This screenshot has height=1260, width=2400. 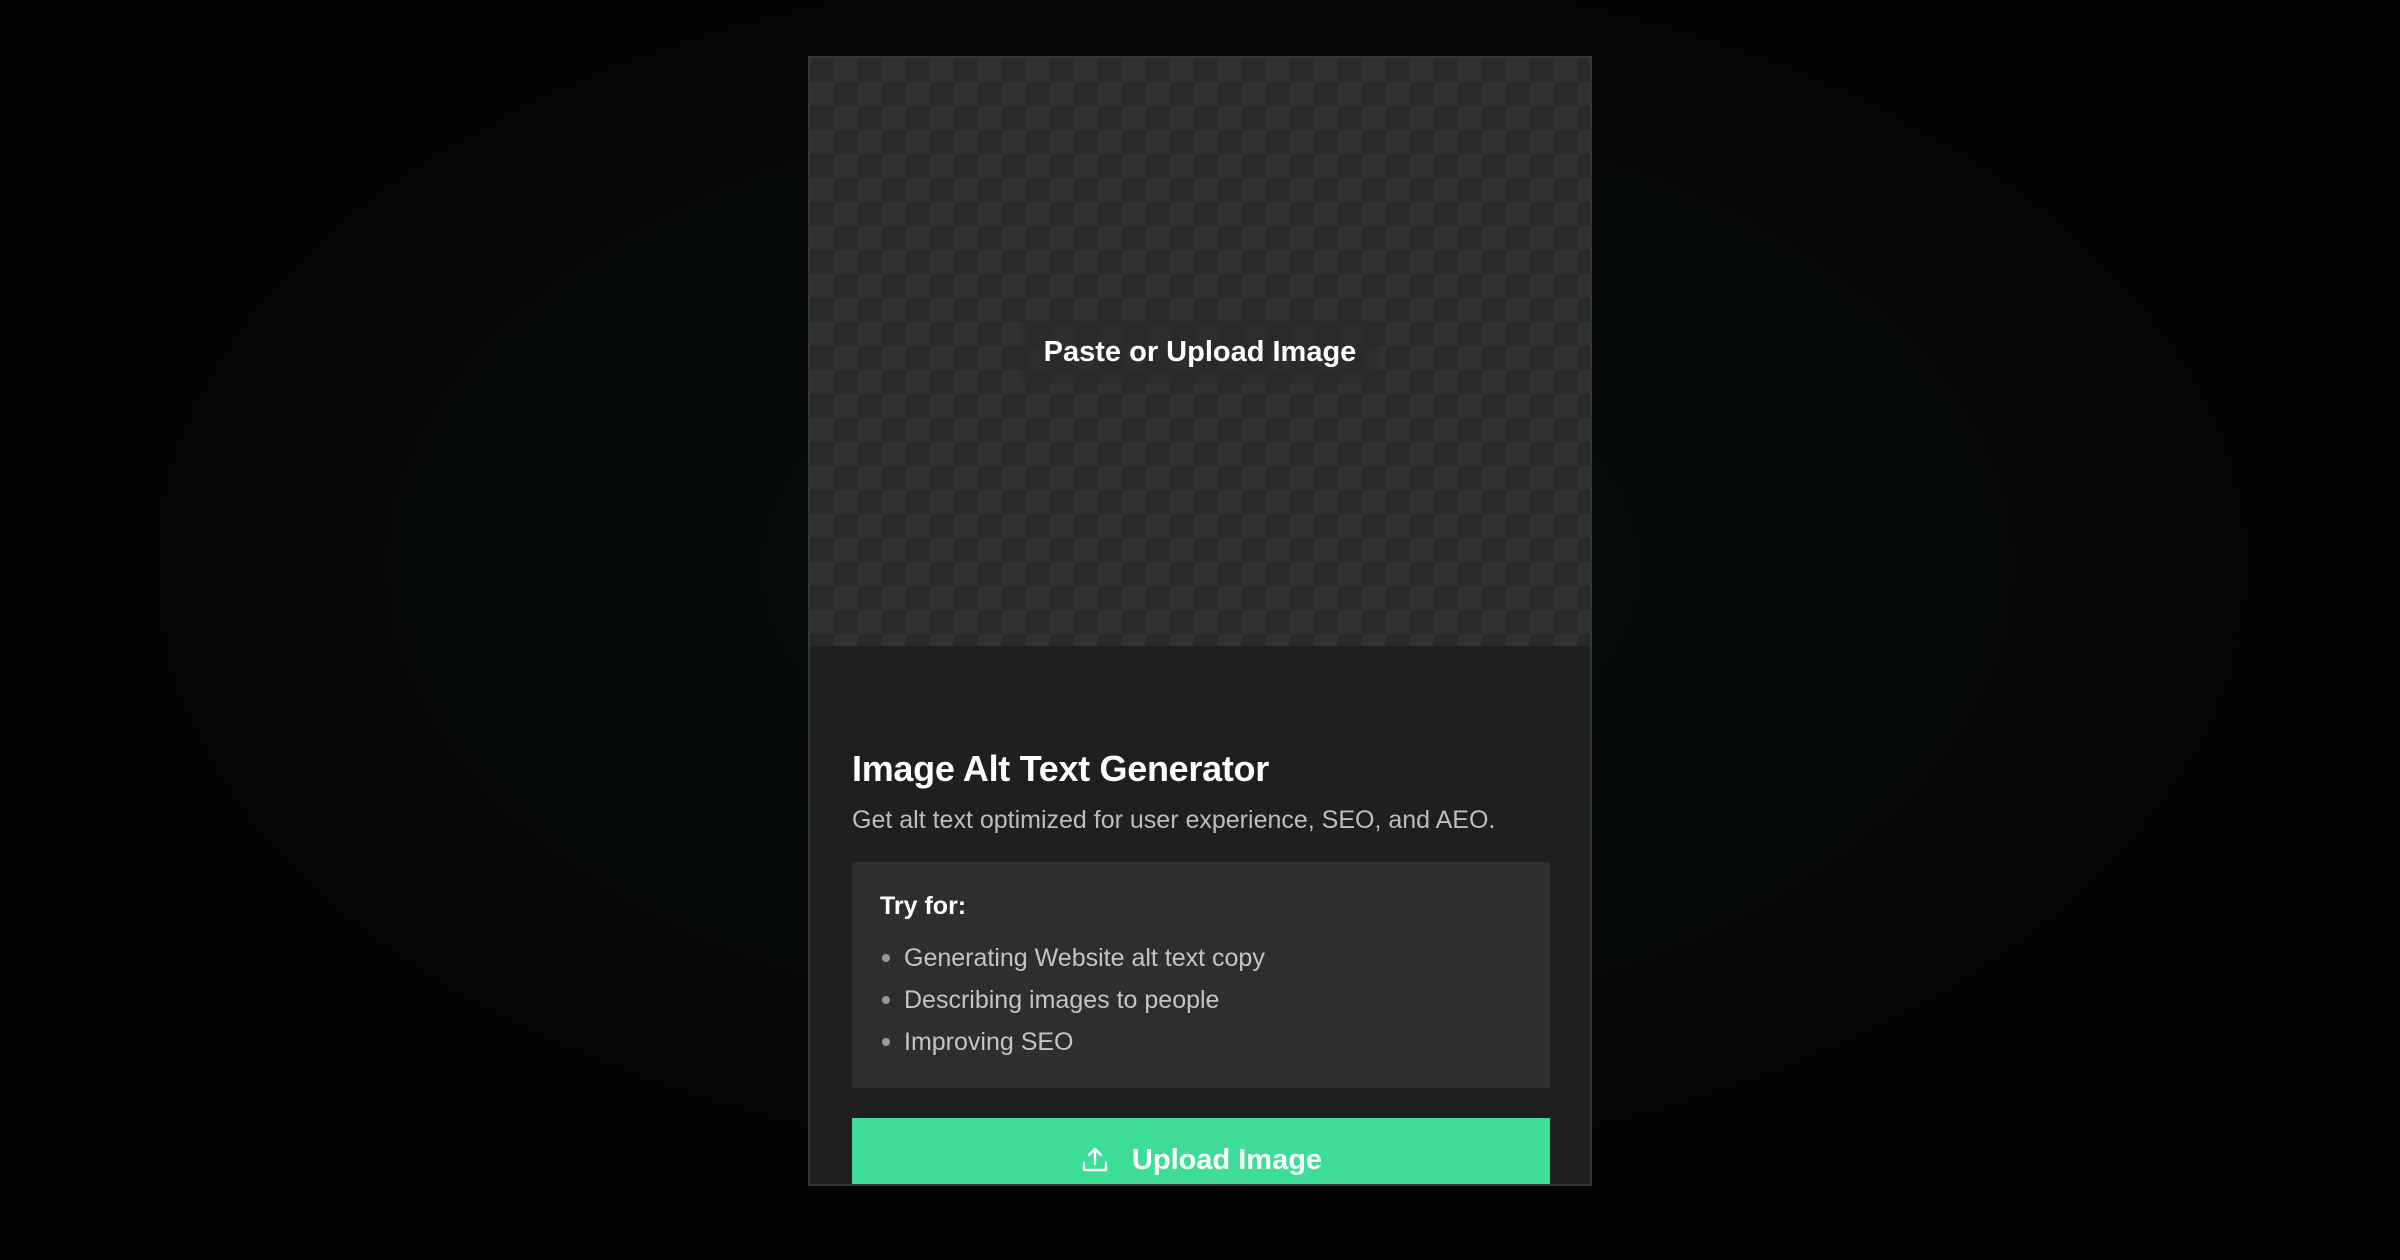 What do you see at coordinates (923, 906) in the screenshot?
I see `try-for-heading: Try for:` at bounding box center [923, 906].